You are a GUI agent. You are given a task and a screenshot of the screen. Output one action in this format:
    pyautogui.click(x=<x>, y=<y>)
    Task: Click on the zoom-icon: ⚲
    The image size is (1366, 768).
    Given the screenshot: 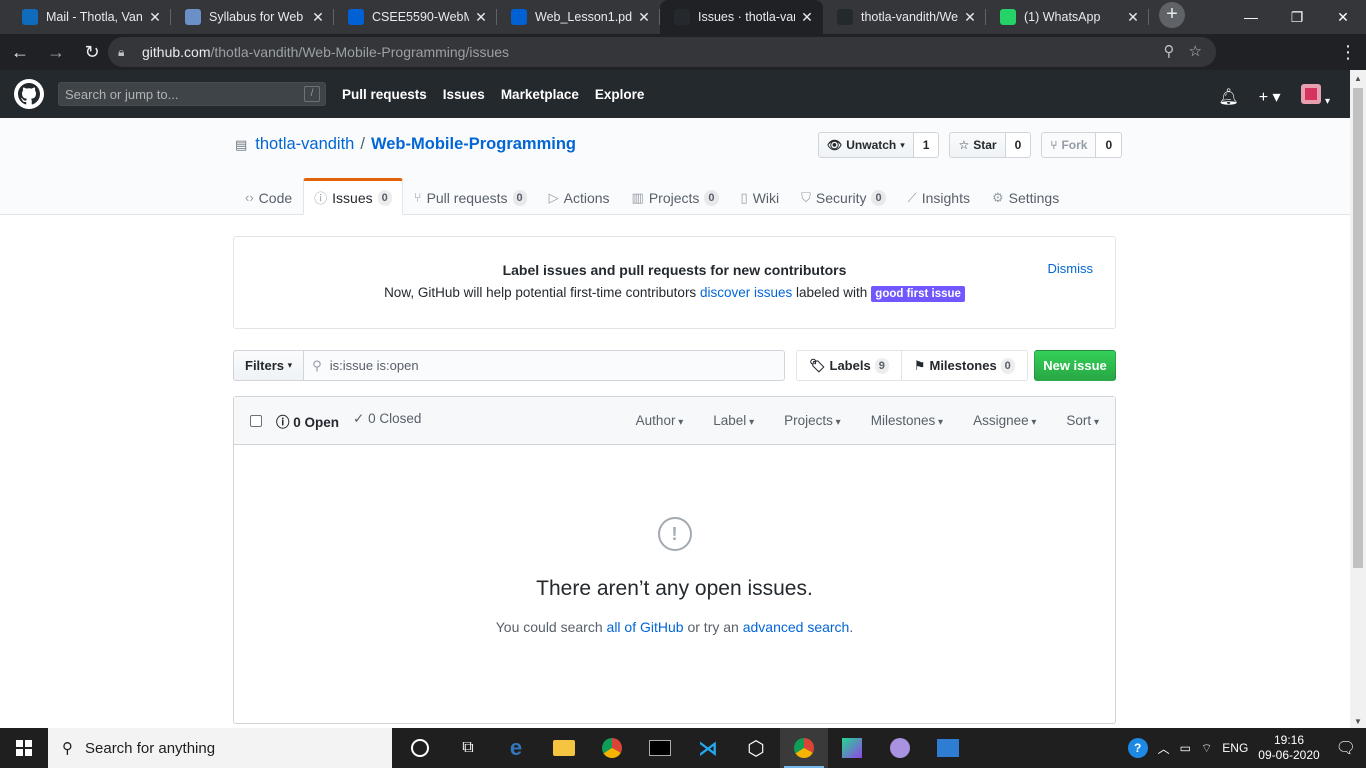 What is the action you would take?
    pyautogui.click(x=1169, y=51)
    